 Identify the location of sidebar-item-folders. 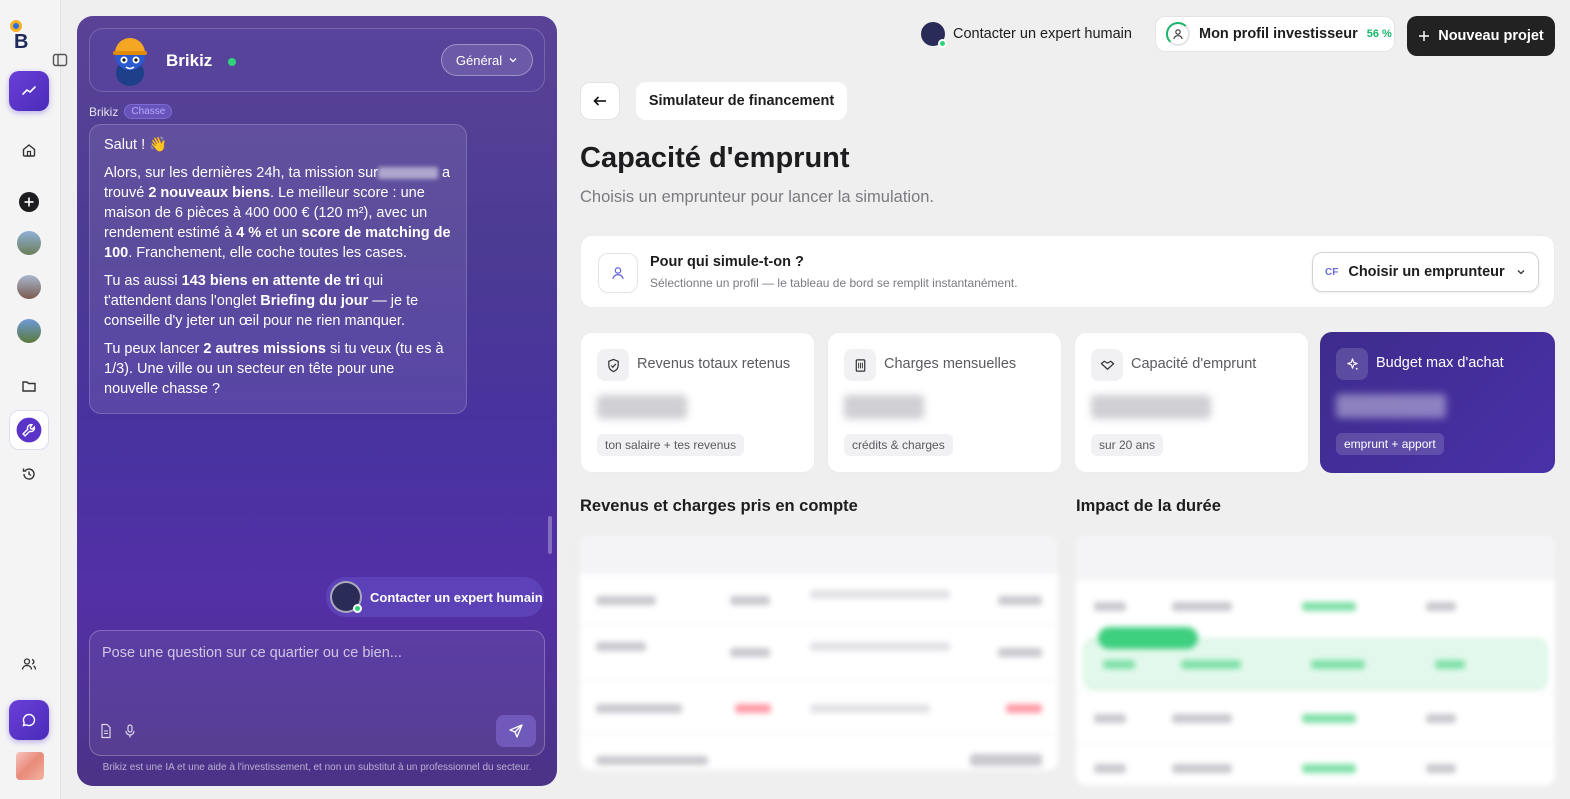
(29, 386).